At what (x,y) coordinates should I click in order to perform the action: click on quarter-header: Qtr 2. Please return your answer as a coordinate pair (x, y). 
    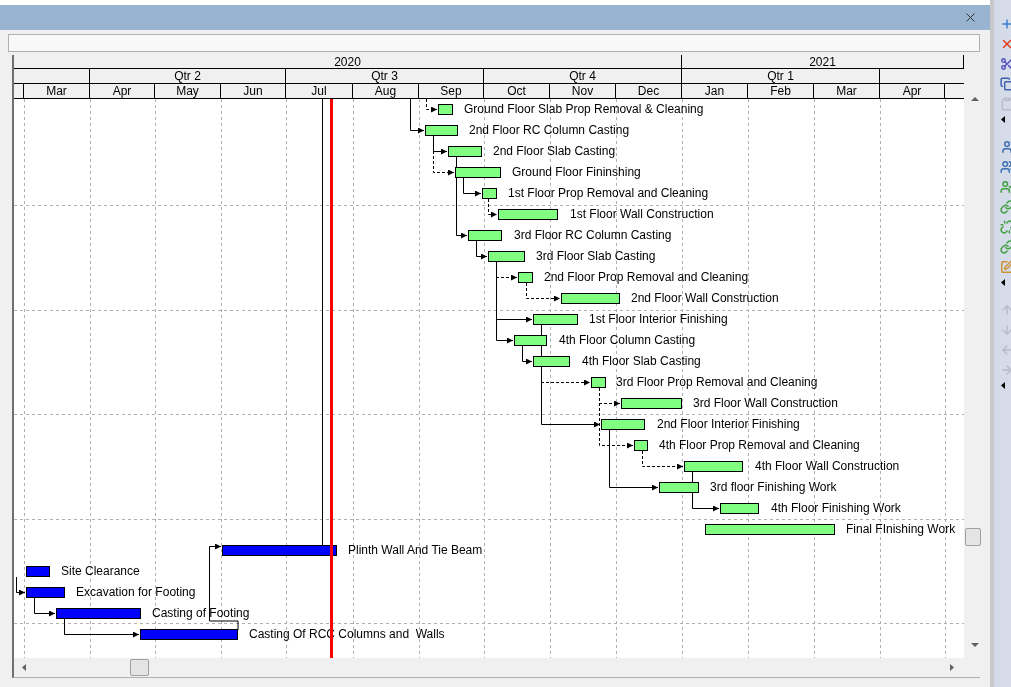
    Looking at the image, I should click on (188, 76).